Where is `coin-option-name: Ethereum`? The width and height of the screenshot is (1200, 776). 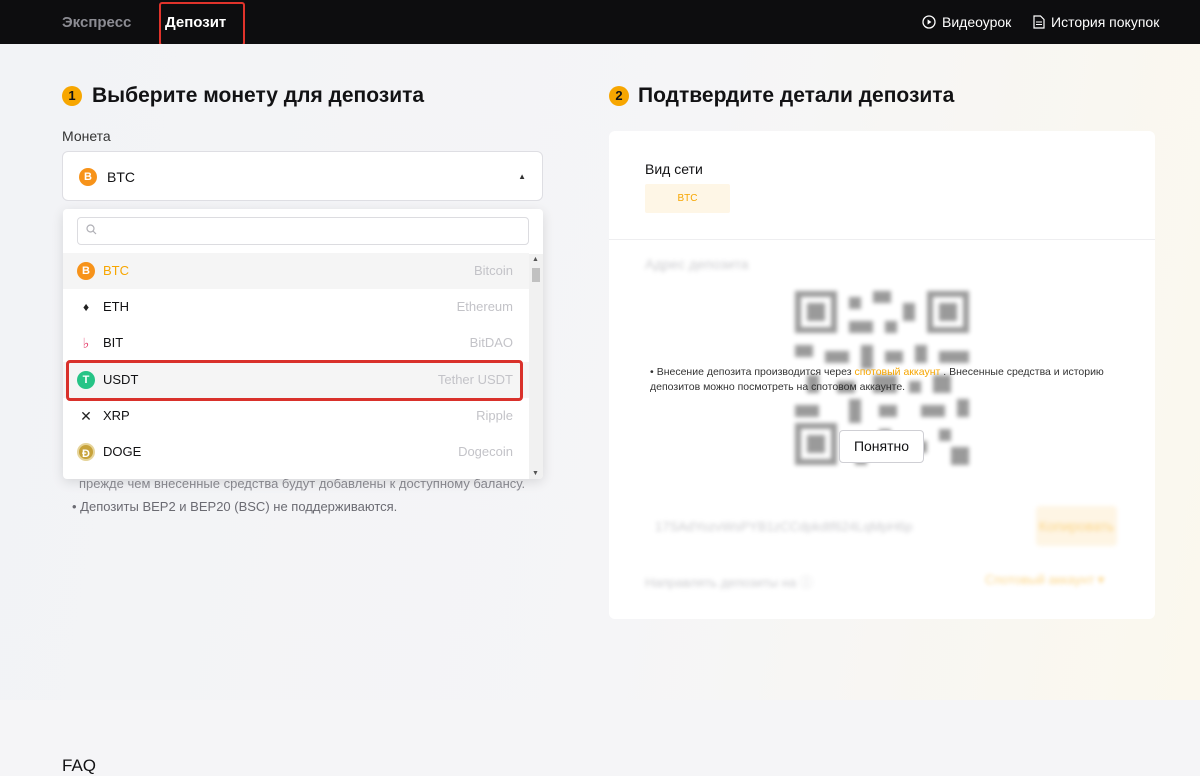 coin-option-name: Ethereum is located at coordinates (484, 306).